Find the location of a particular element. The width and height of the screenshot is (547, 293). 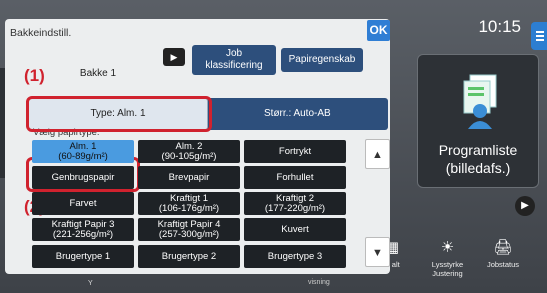

paper-type-label: Kraftigt 2 is located at coordinates (295, 198).